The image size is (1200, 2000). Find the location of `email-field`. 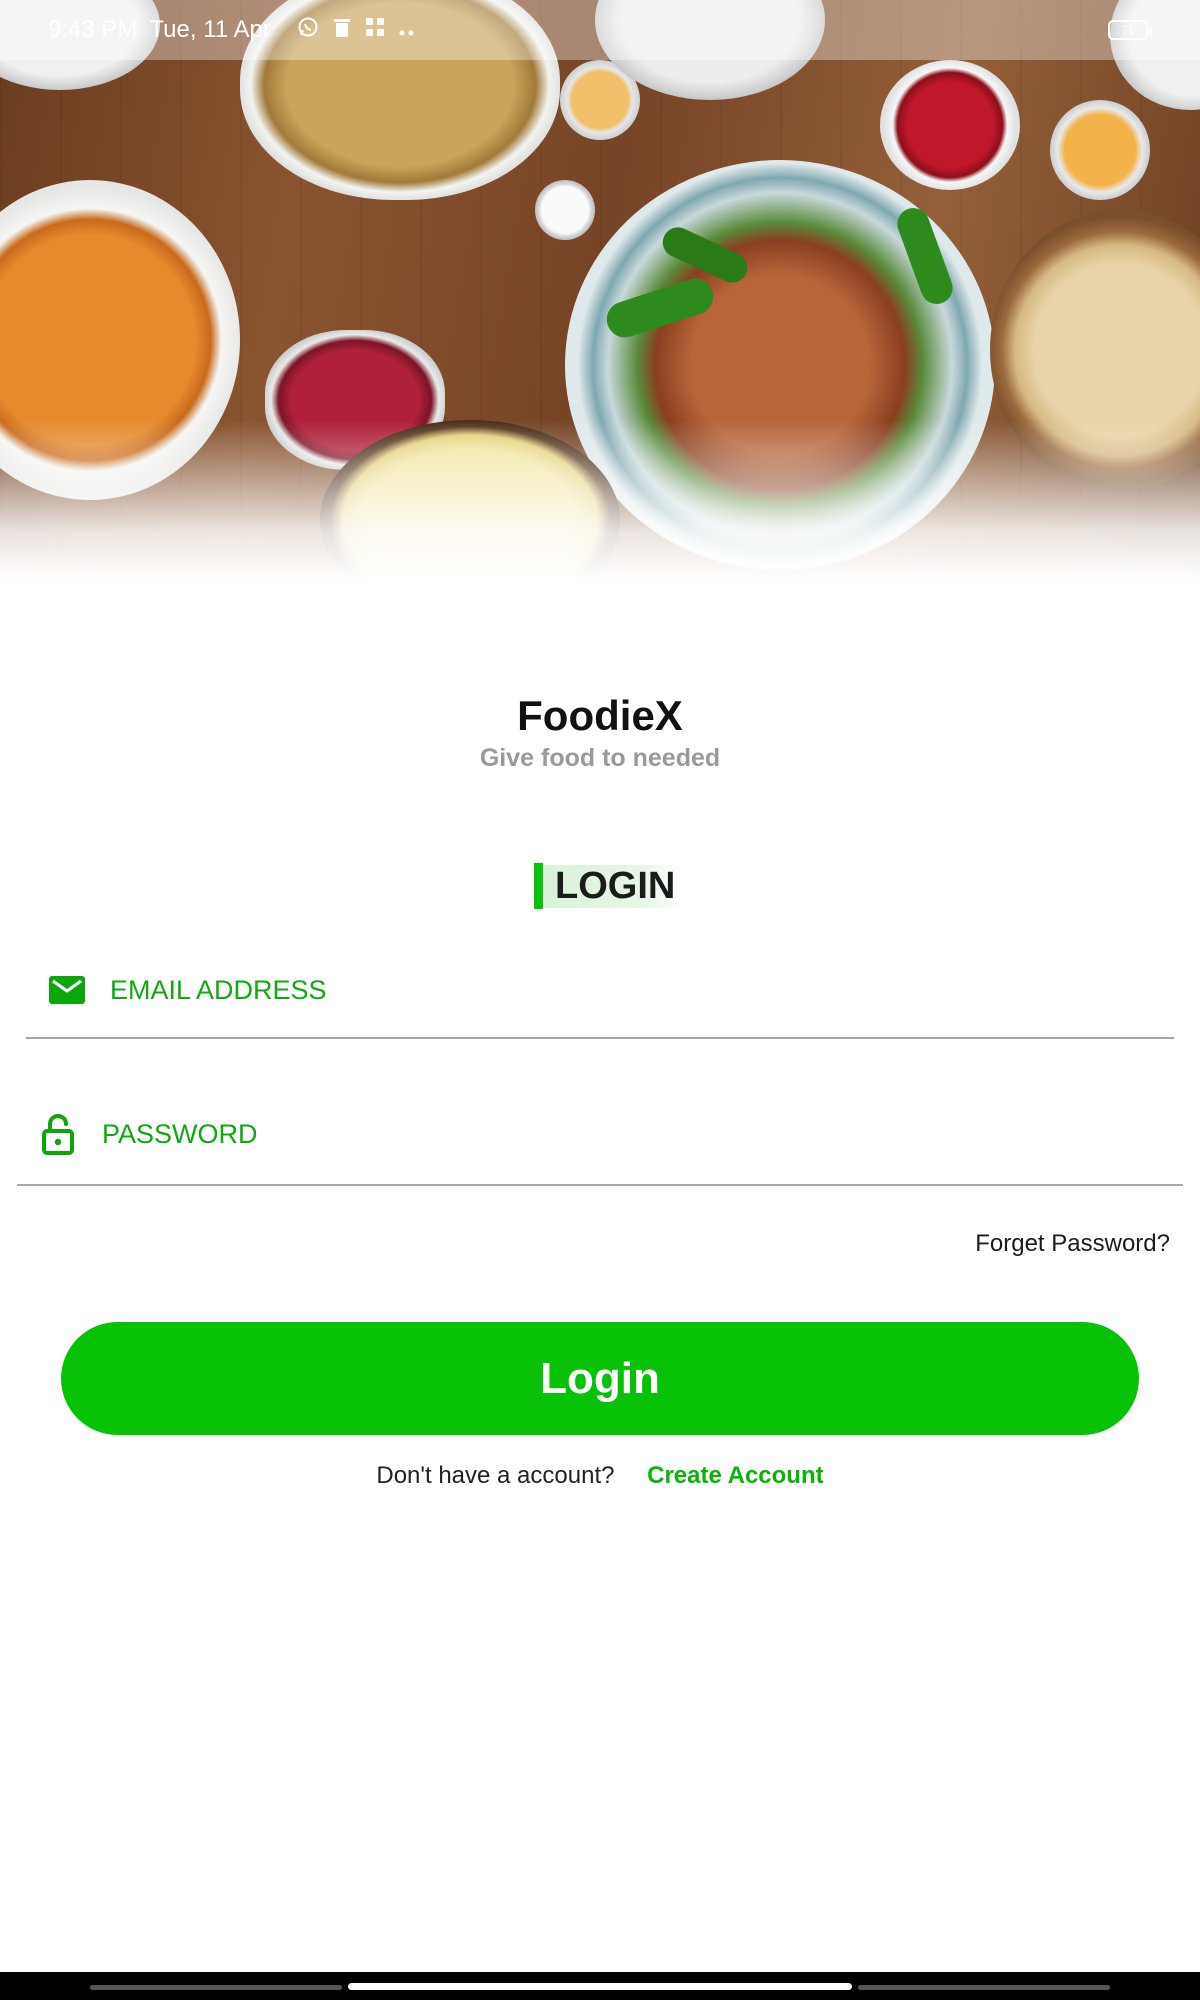

email-field is located at coordinates (598, 990).